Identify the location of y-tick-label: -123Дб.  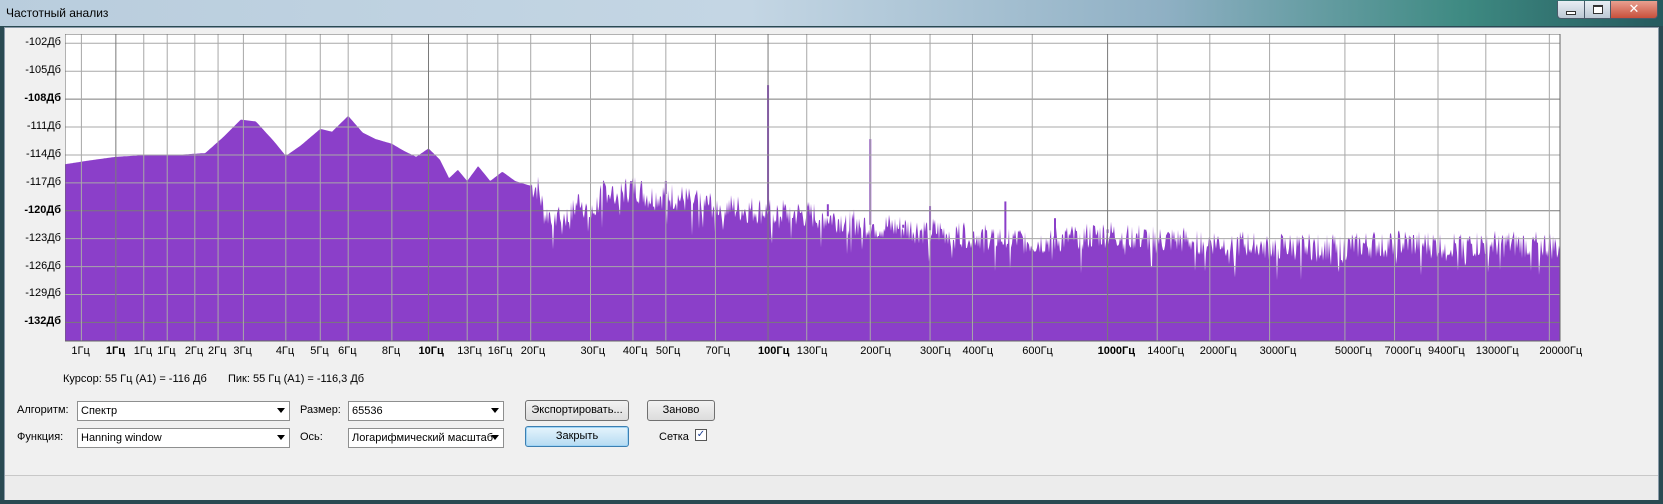
(43, 237).